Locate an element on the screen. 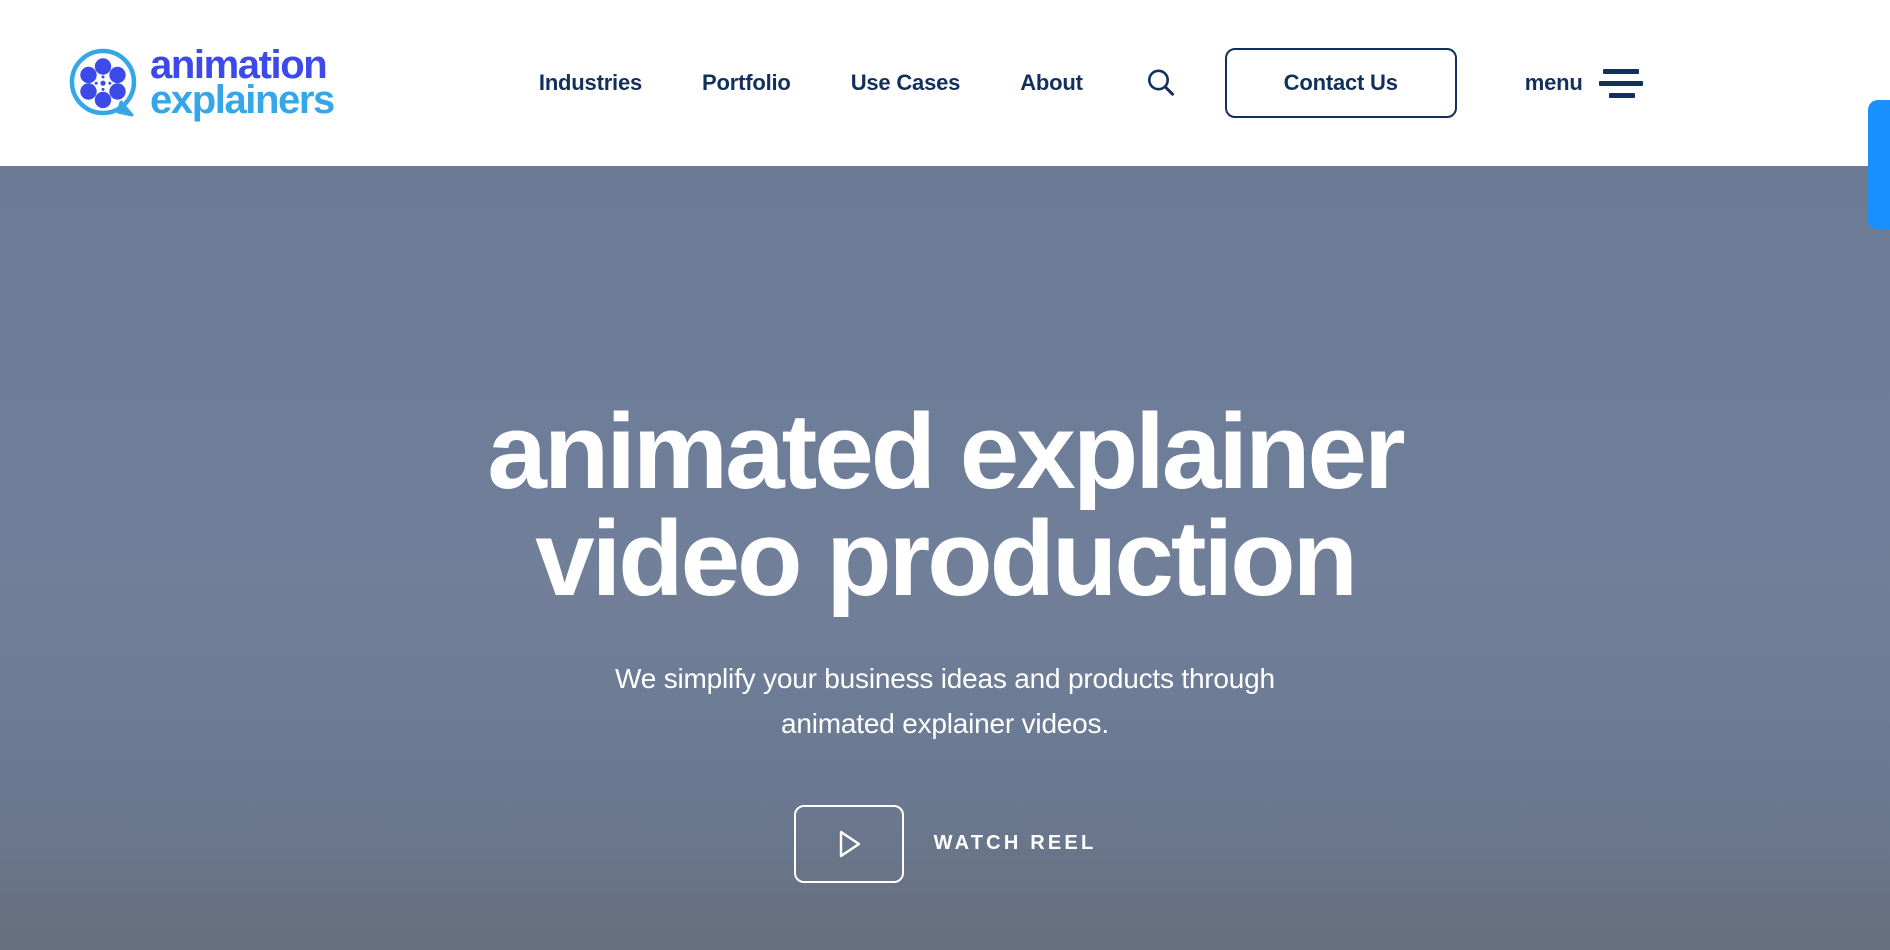 This screenshot has width=1890, height=950. nav-link-portfolio: Portfolio is located at coordinates (746, 83).